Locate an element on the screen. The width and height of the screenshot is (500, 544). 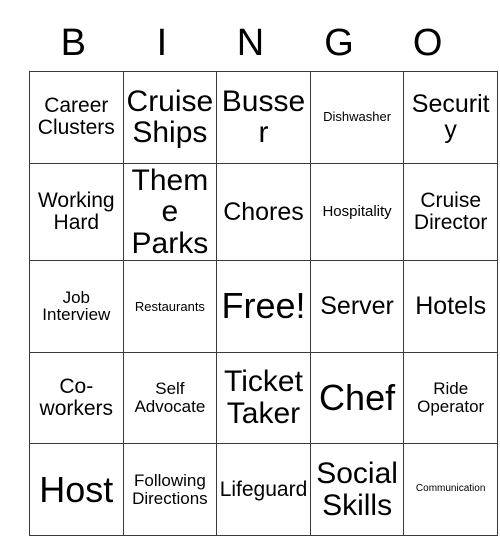
bingo-cell: Security is located at coordinates (450, 117).